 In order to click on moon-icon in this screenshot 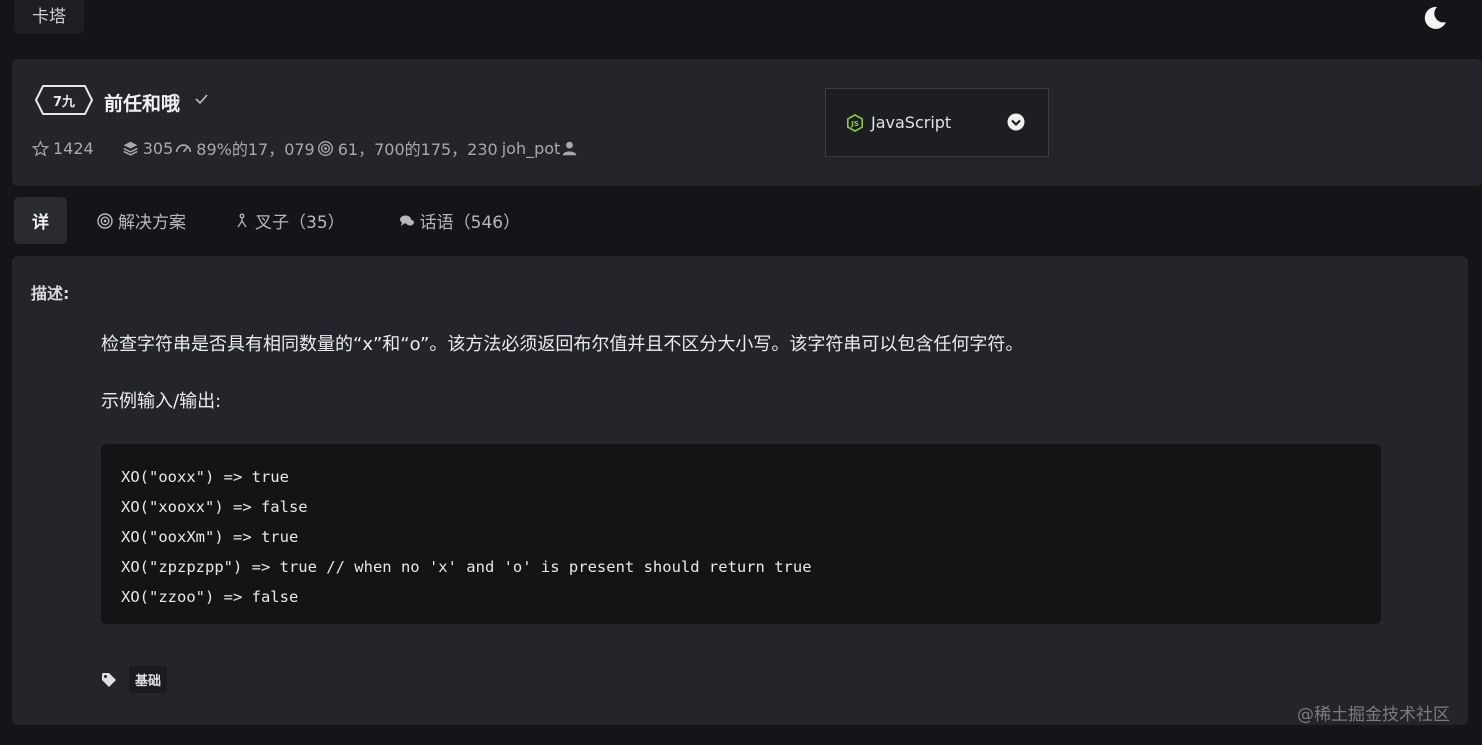, I will do `click(1434, 18)`.